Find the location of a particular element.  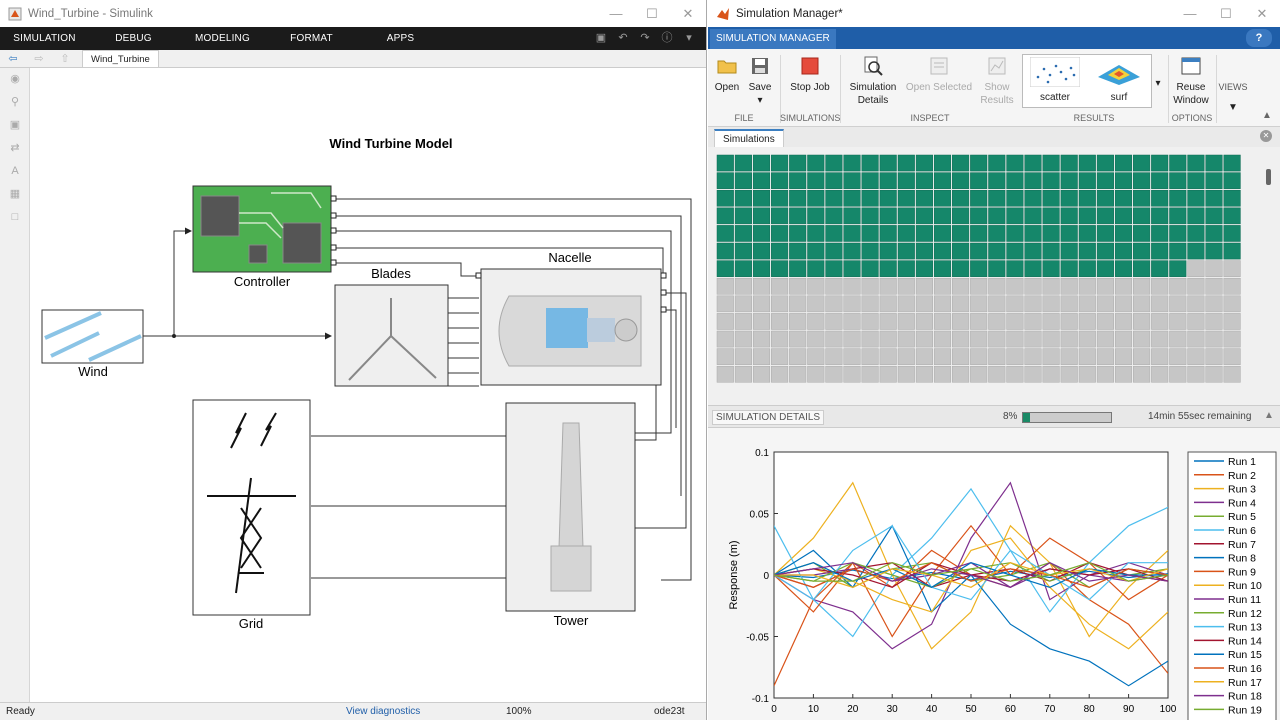

gallery-expand-icon: ▾ is located at coordinates (1158, 83).